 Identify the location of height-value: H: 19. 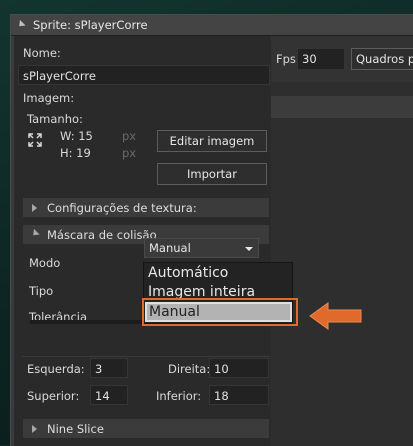
(75, 153).